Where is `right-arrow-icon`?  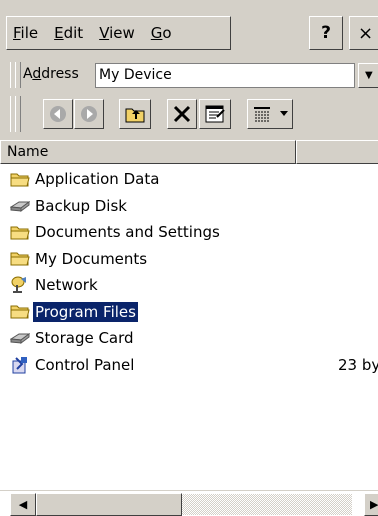 right-arrow-icon is located at coordinates (89, 114).